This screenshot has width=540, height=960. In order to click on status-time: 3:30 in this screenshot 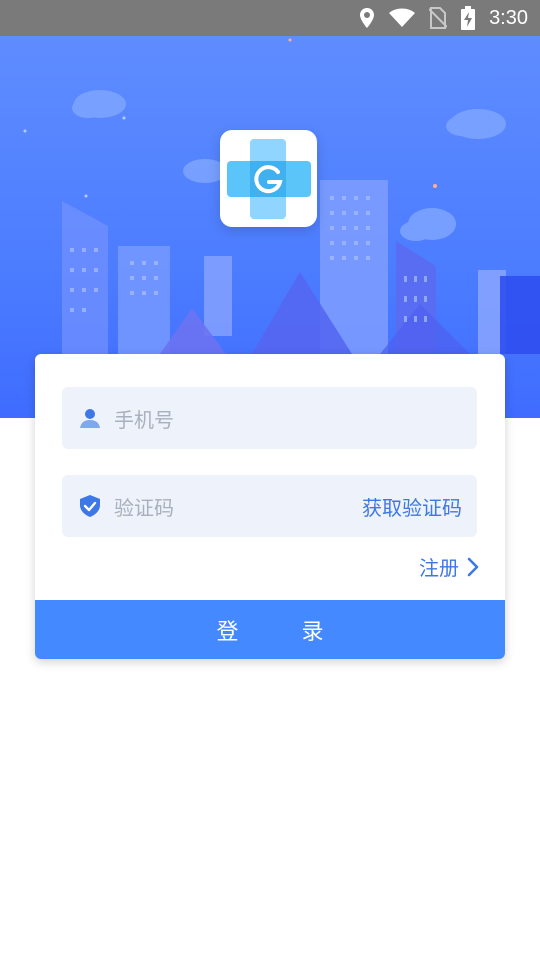, I will do `click(508, 17)`.